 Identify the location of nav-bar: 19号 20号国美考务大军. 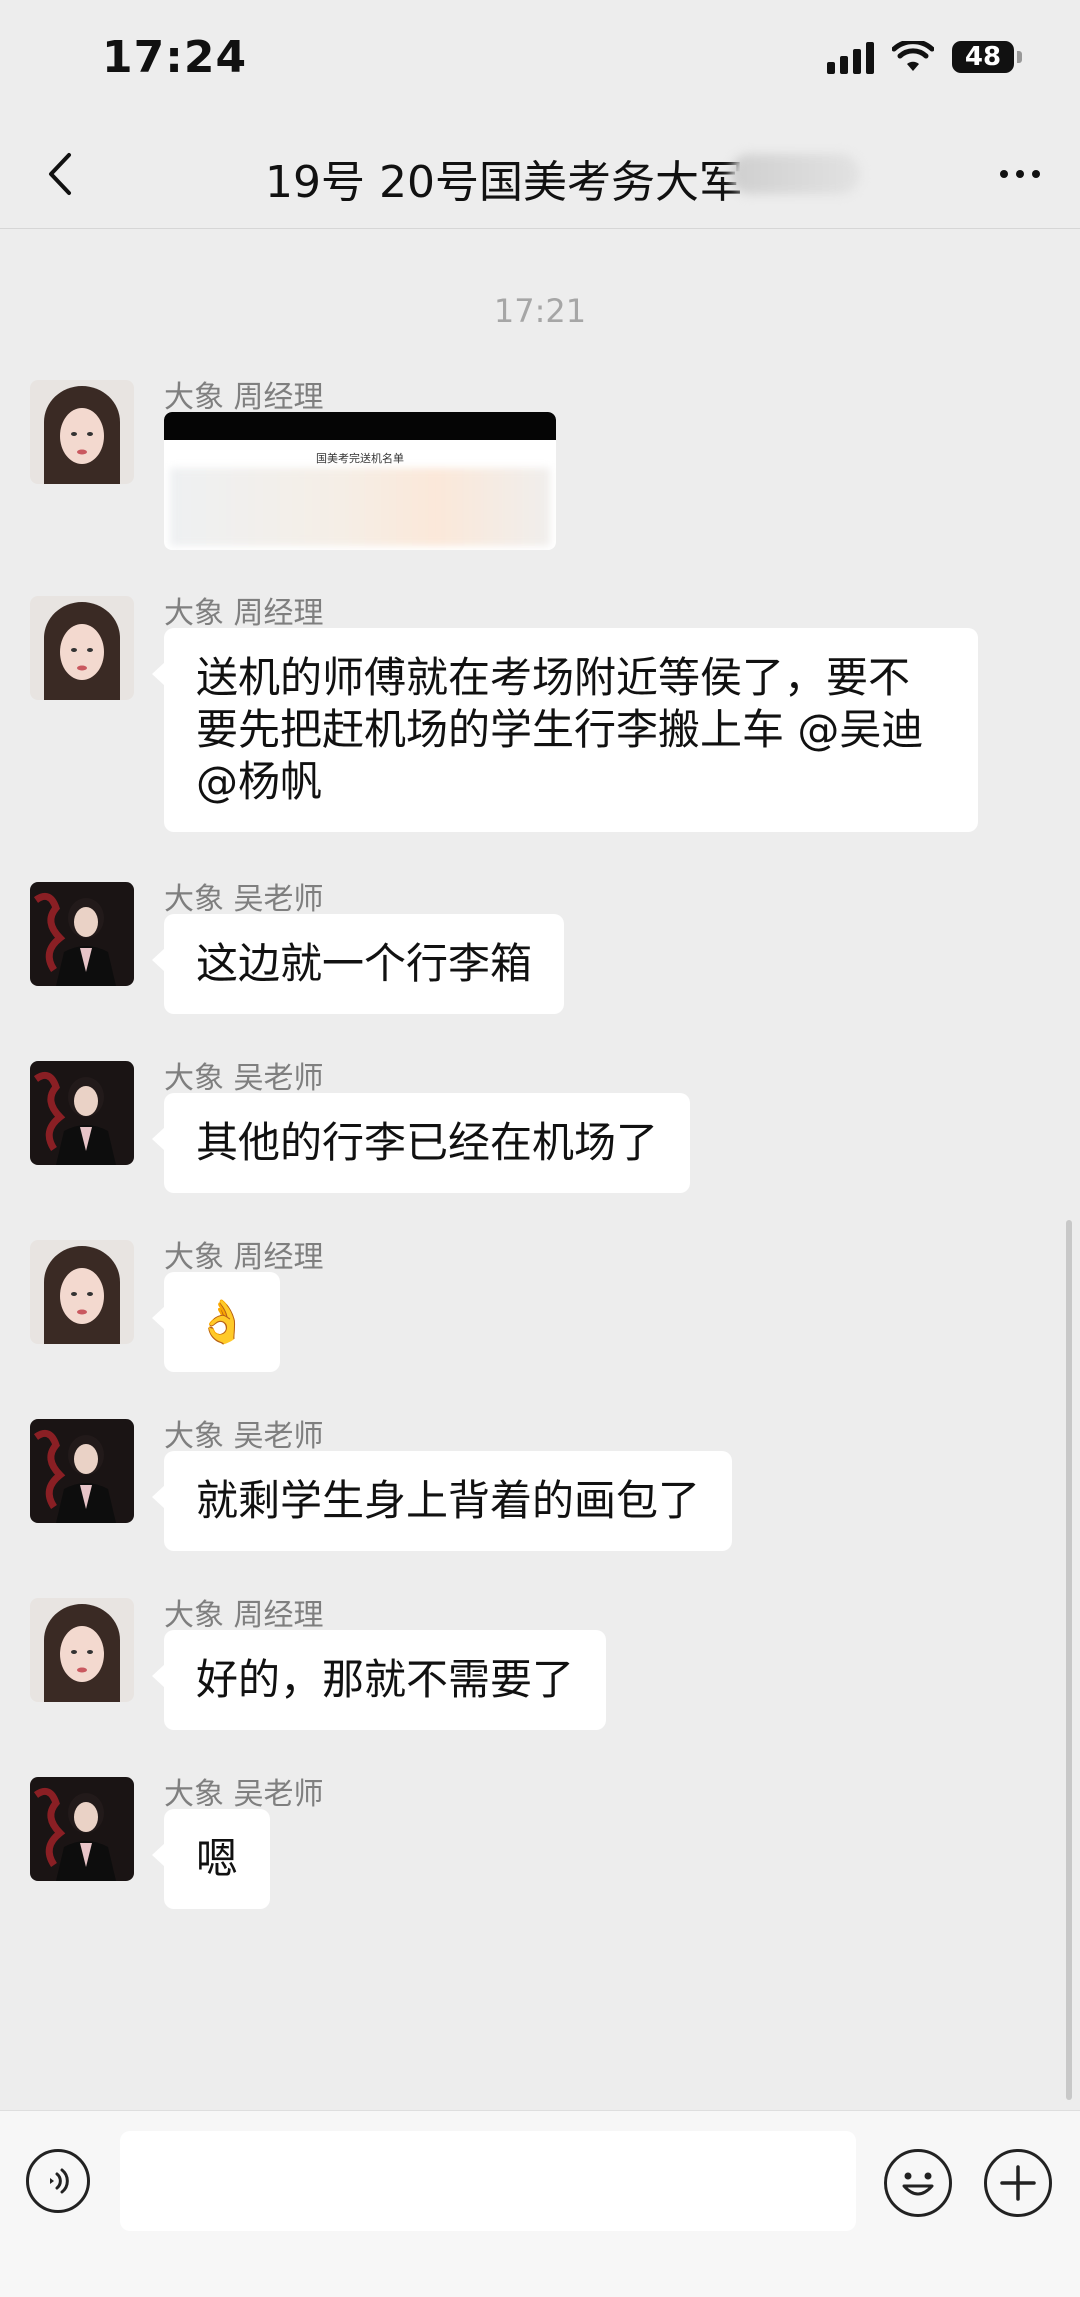
(540, 174).